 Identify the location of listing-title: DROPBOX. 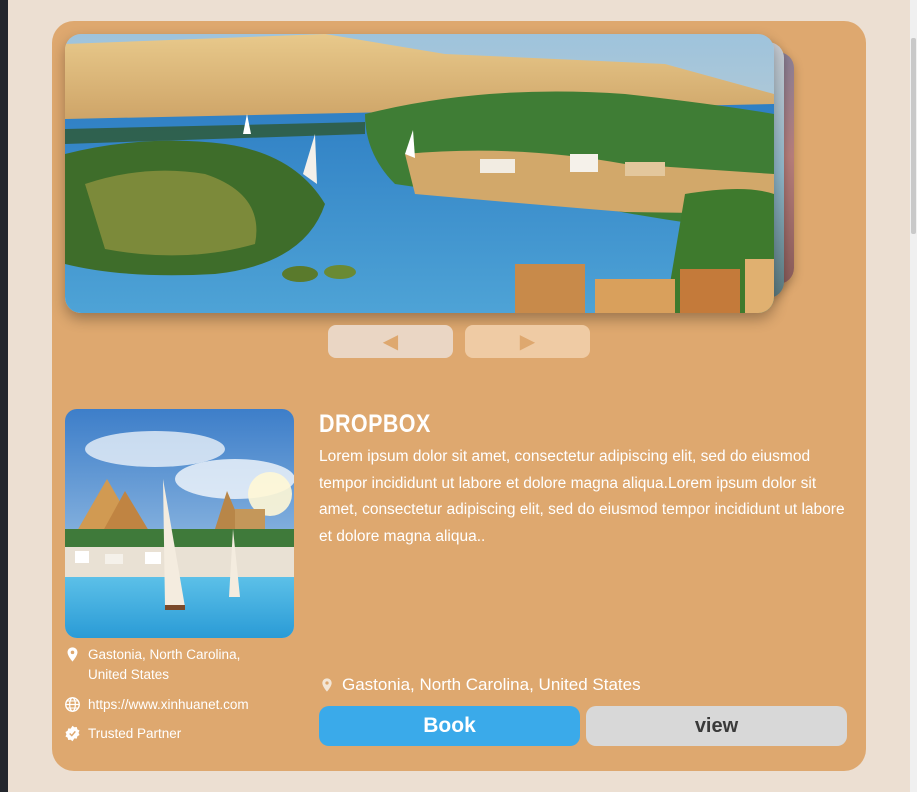
(375, 424).